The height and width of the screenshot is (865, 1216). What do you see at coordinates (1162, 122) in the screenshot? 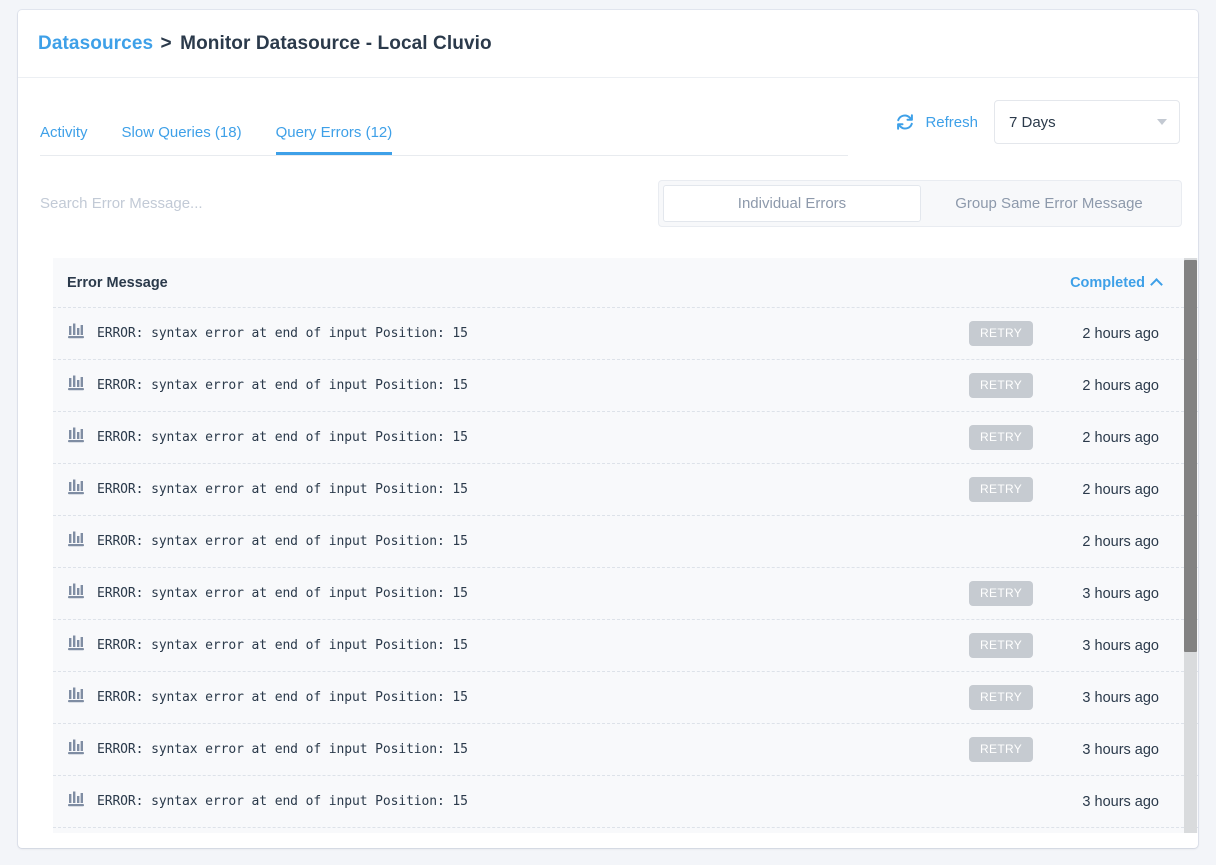
I see `chevron-down-icon` at bounding box center [1162, 122].